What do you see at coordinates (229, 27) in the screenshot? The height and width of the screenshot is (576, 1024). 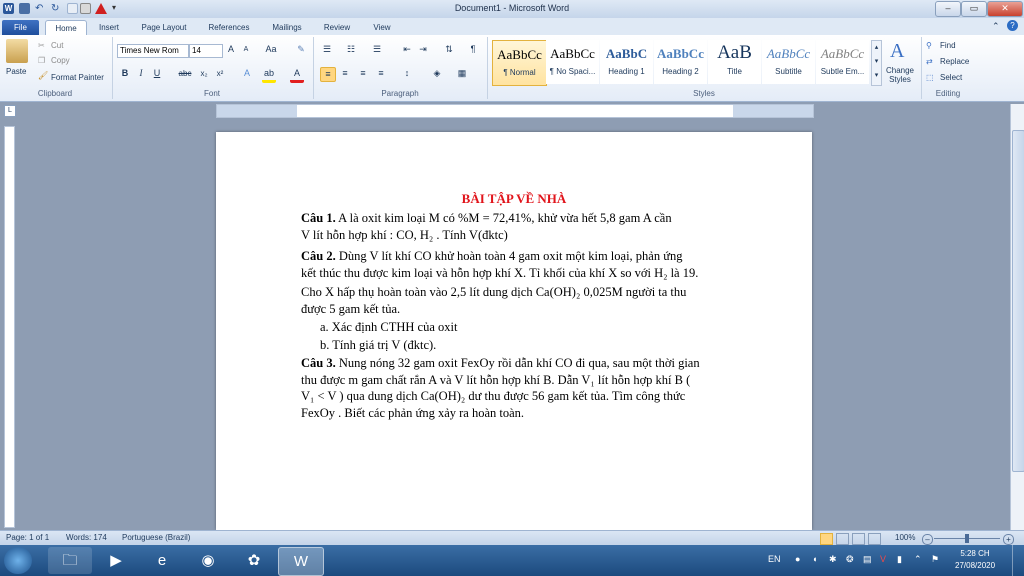 I see `tab-references: References` at bounding box center [229, 27].